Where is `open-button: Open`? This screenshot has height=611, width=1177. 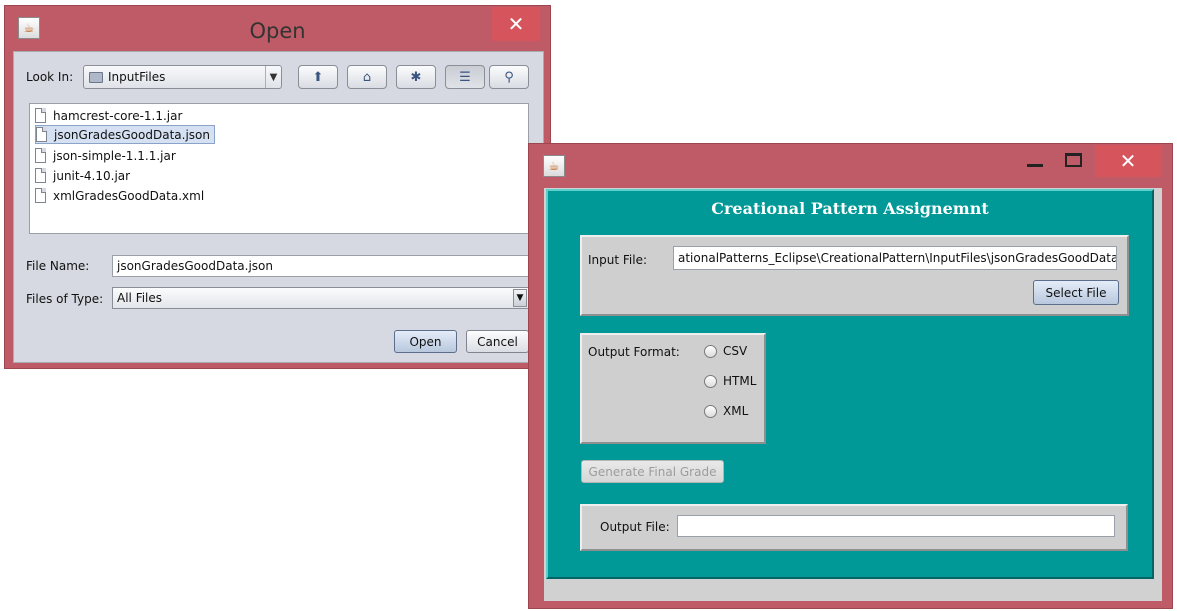 open-button: Open is located at coordinates (425, 341).